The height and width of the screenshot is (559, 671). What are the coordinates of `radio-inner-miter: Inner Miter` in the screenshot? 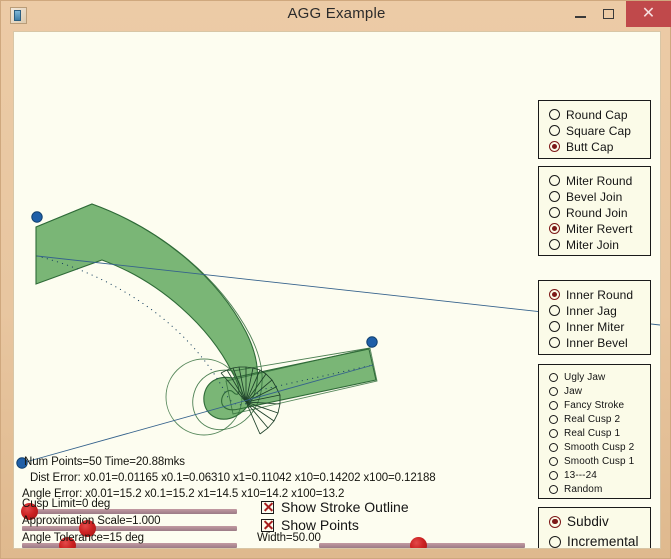 It's located at (586, 326).